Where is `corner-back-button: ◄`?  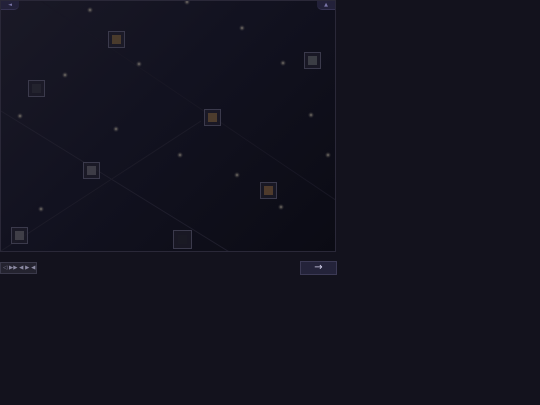 corner-back-button: ◄ is located at coordinates (10, 5).